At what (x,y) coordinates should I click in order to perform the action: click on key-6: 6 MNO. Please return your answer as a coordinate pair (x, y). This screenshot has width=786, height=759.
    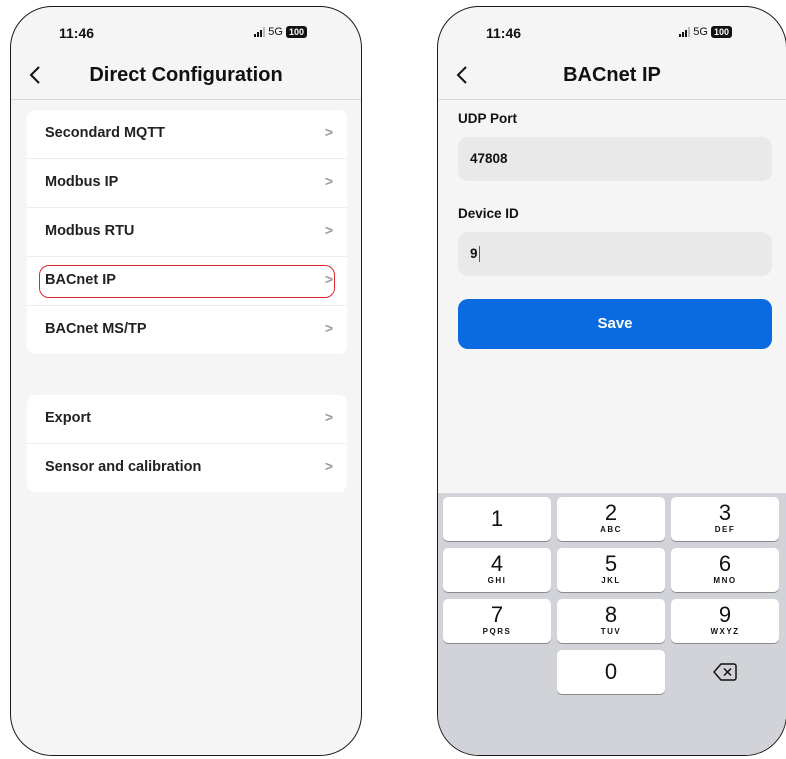
    Looking at the image, I should click on (725, 570).